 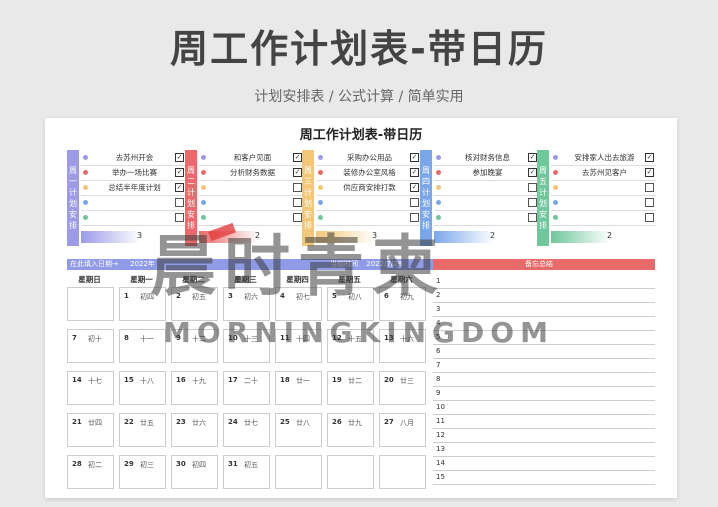 What do you see at coordinates (544, 393) in the screenshot?
I see `note-row: 9` at bounding box center [544, 393].